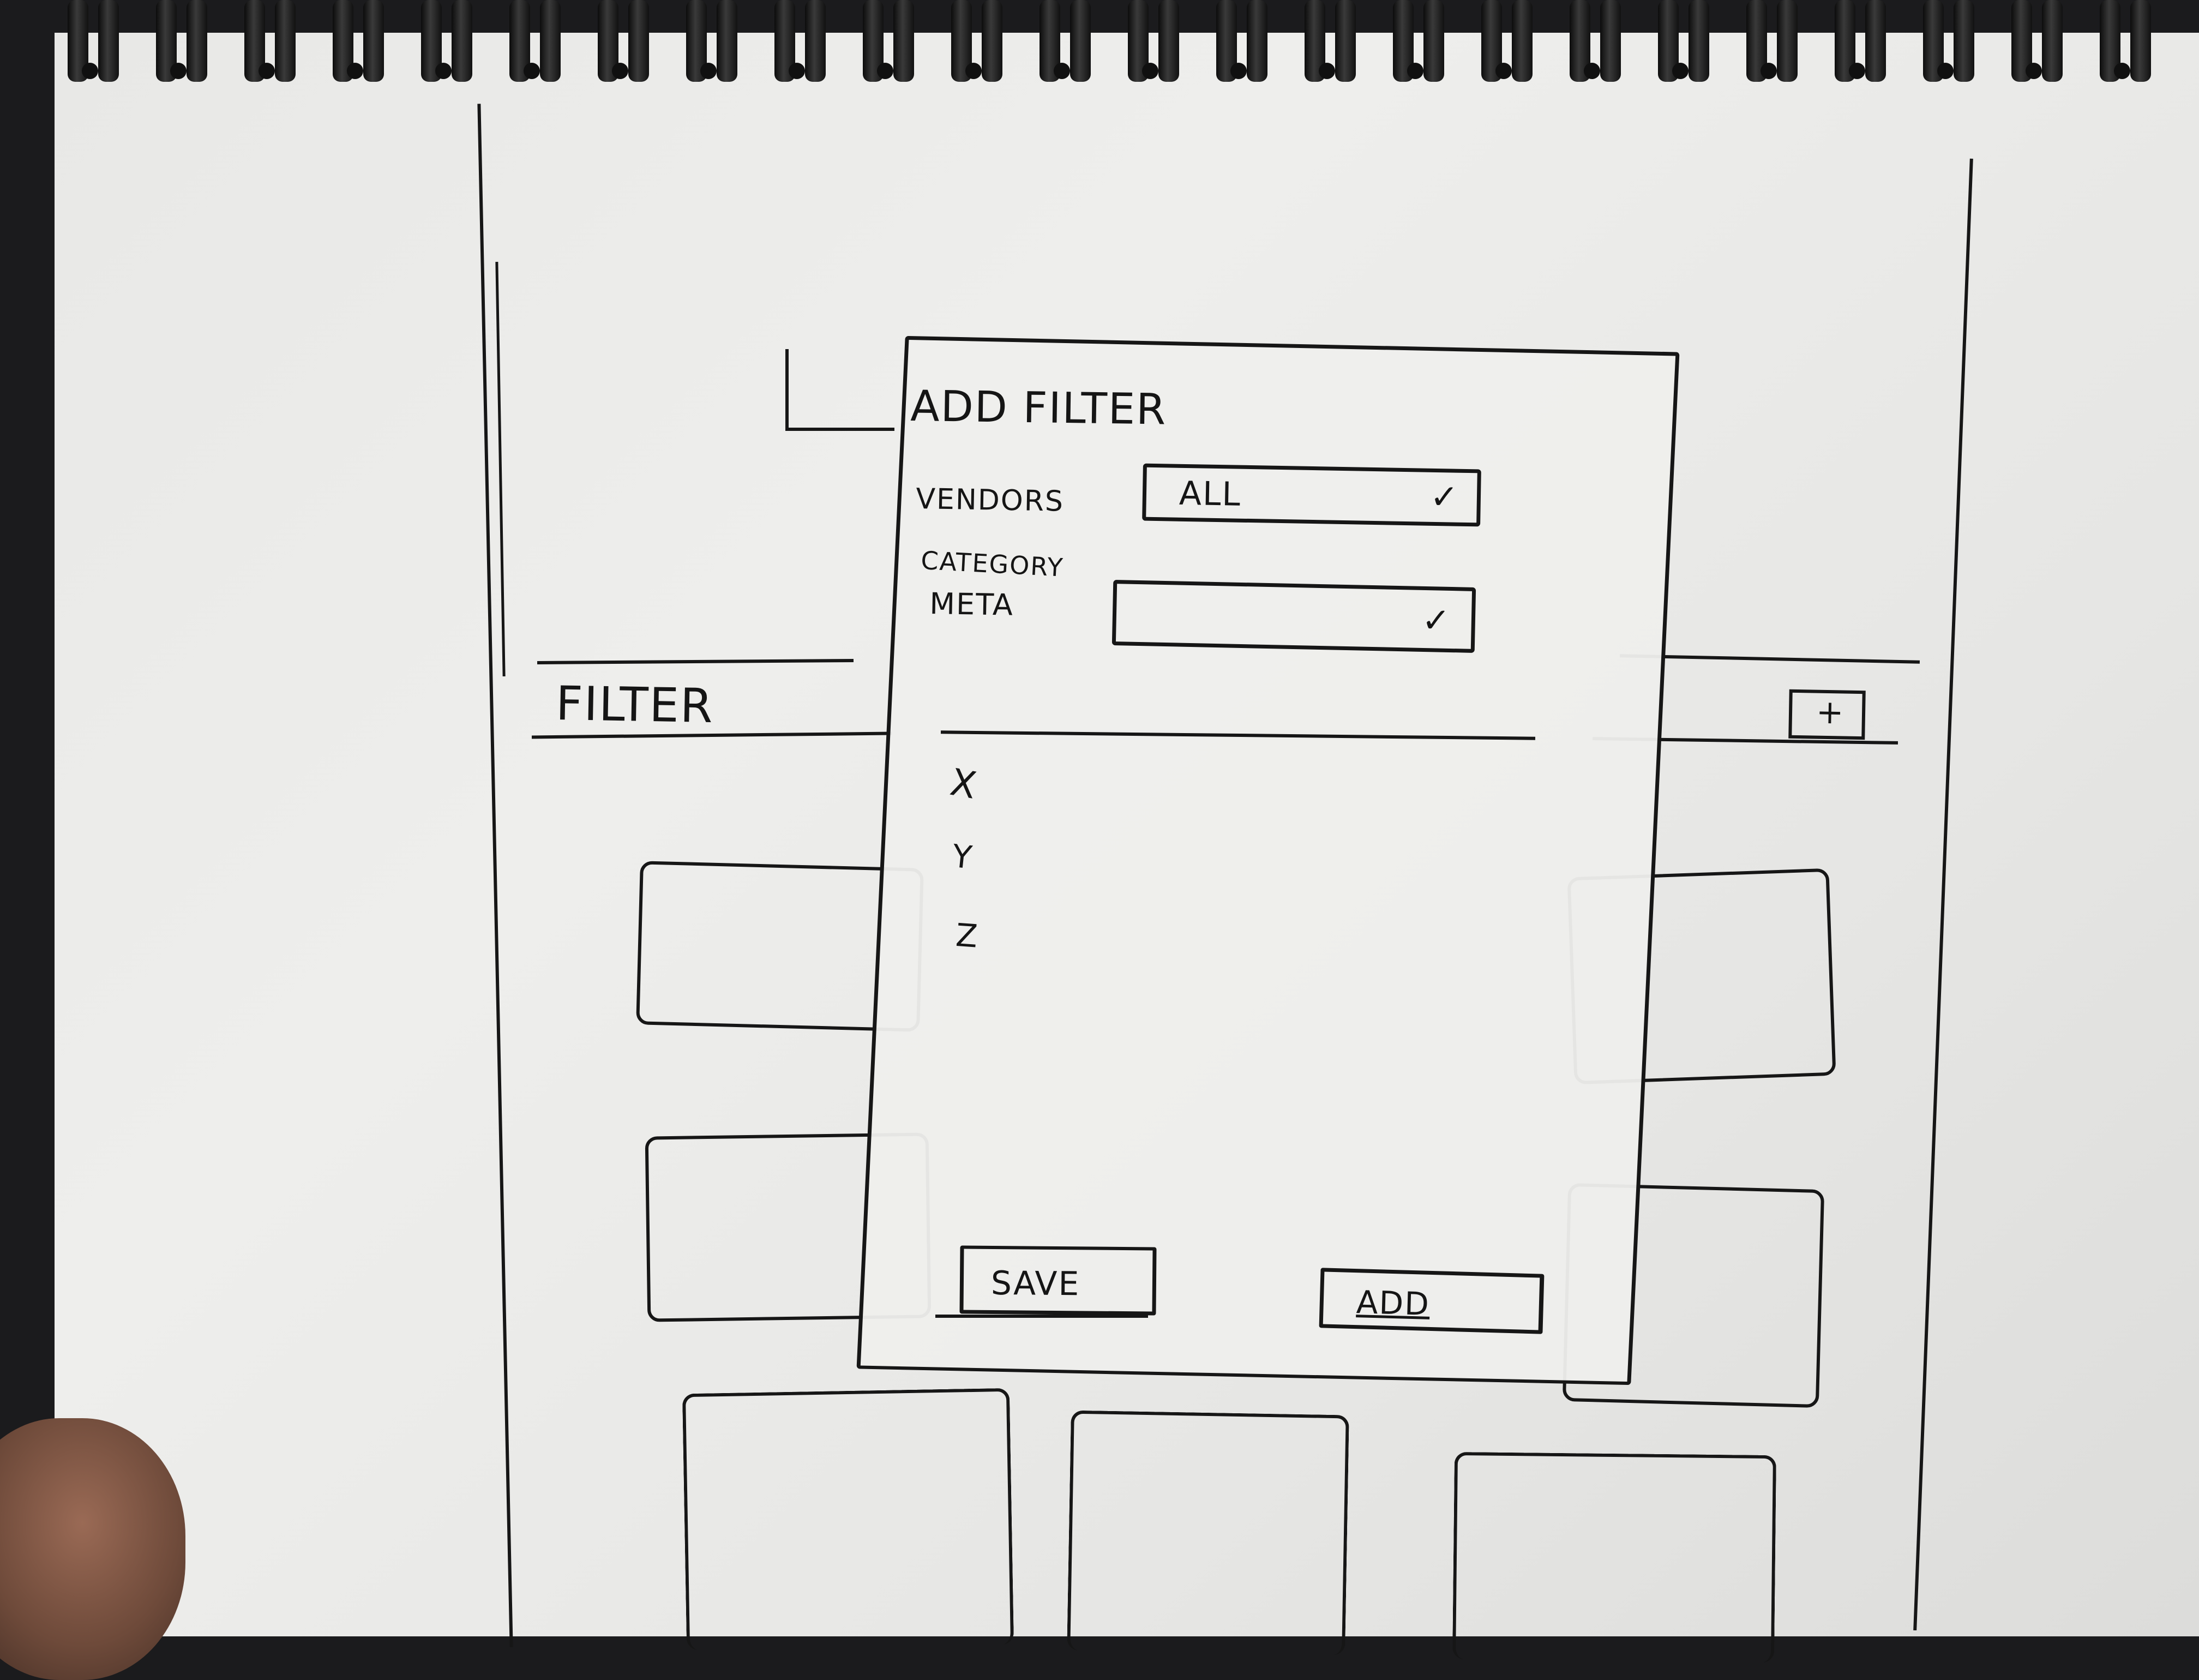 The image size is (2199, 1680). Describe the element at coordinates (1129, 52) in the screenshot. I see `spiral-binding` at that location.